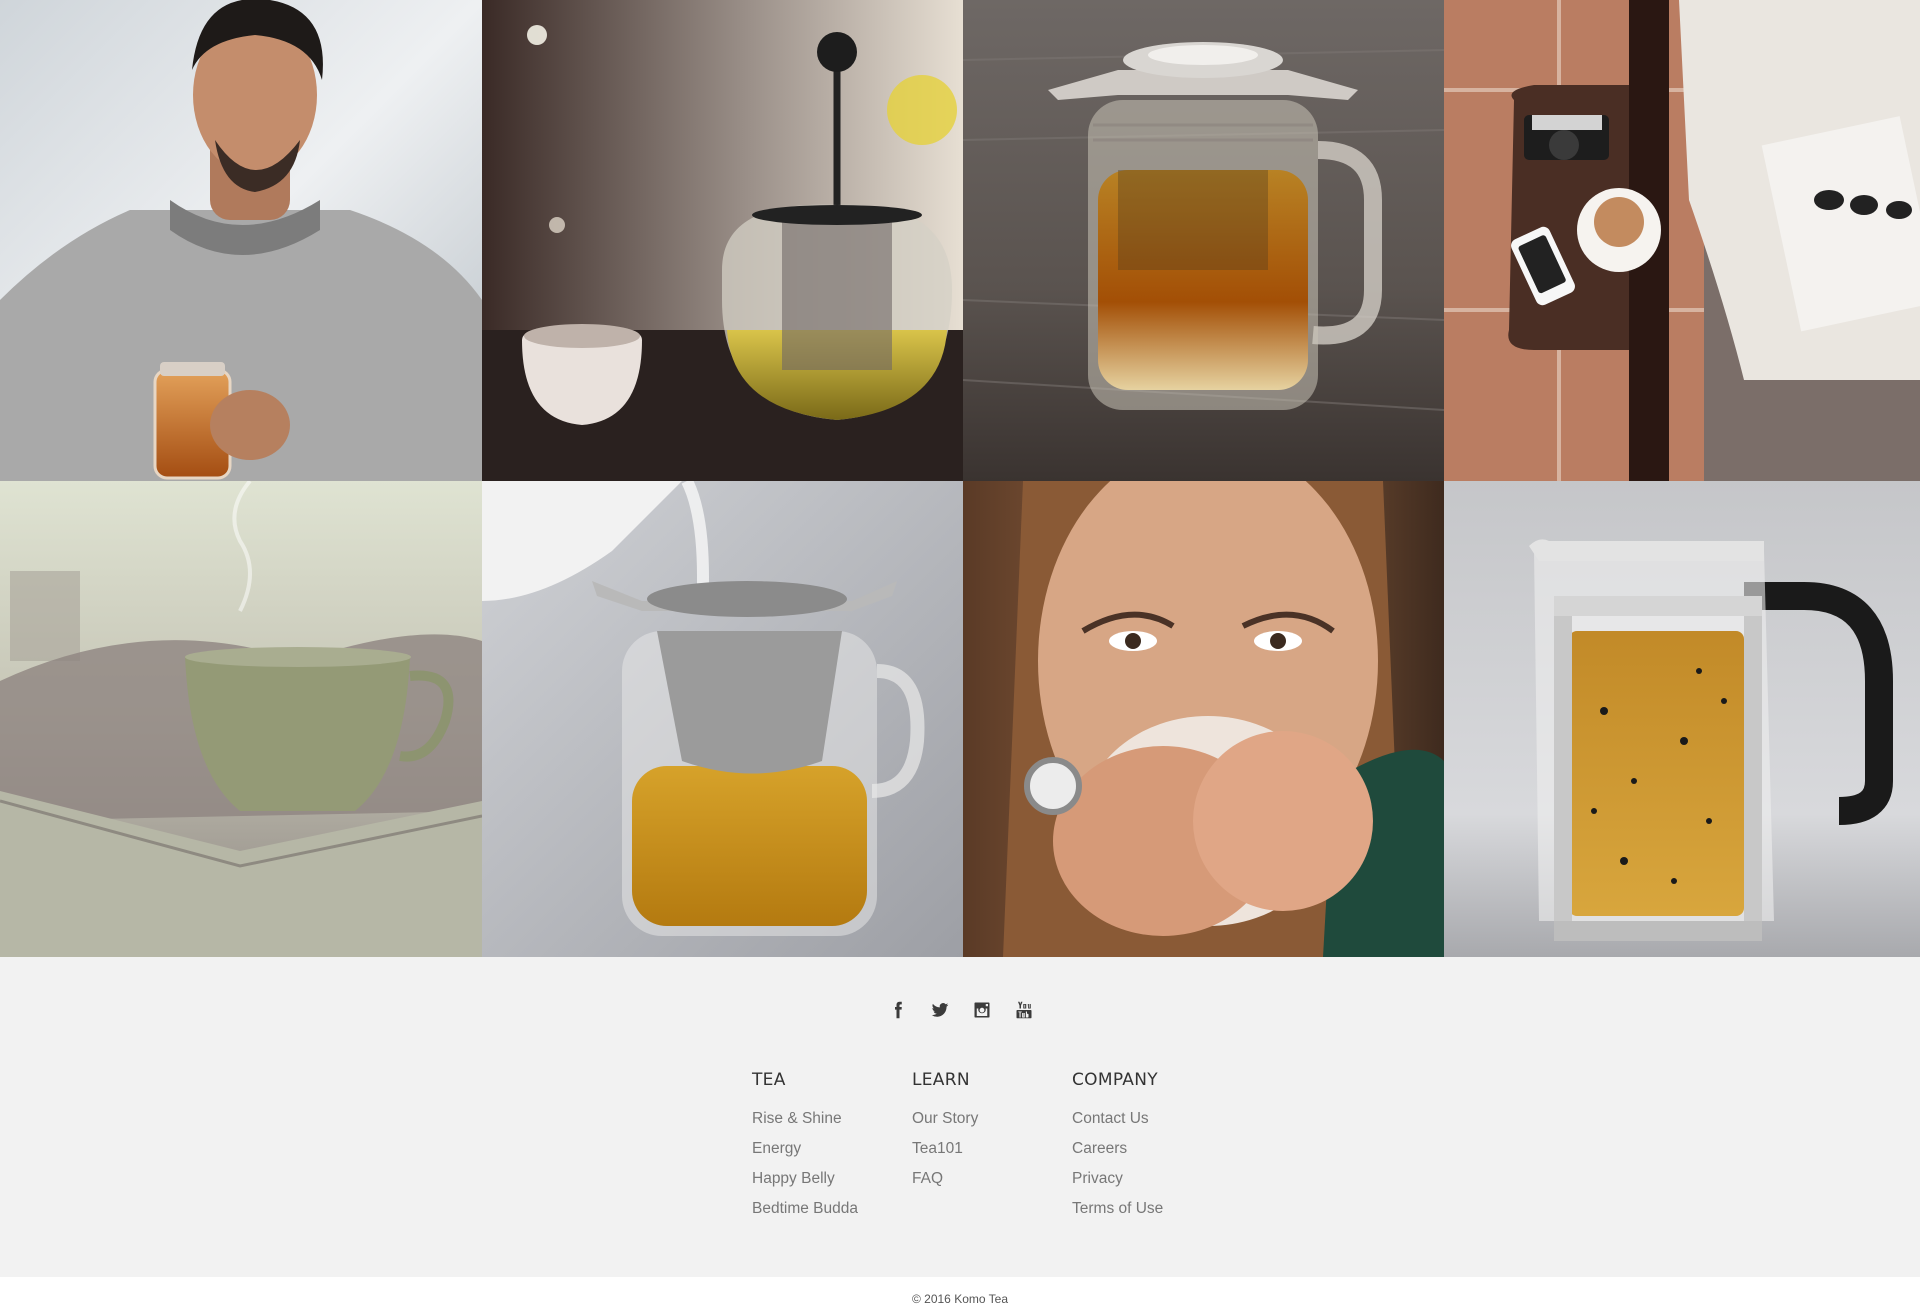  I want to click on footer-link-our-story: Our Story, so click(992, 1119).